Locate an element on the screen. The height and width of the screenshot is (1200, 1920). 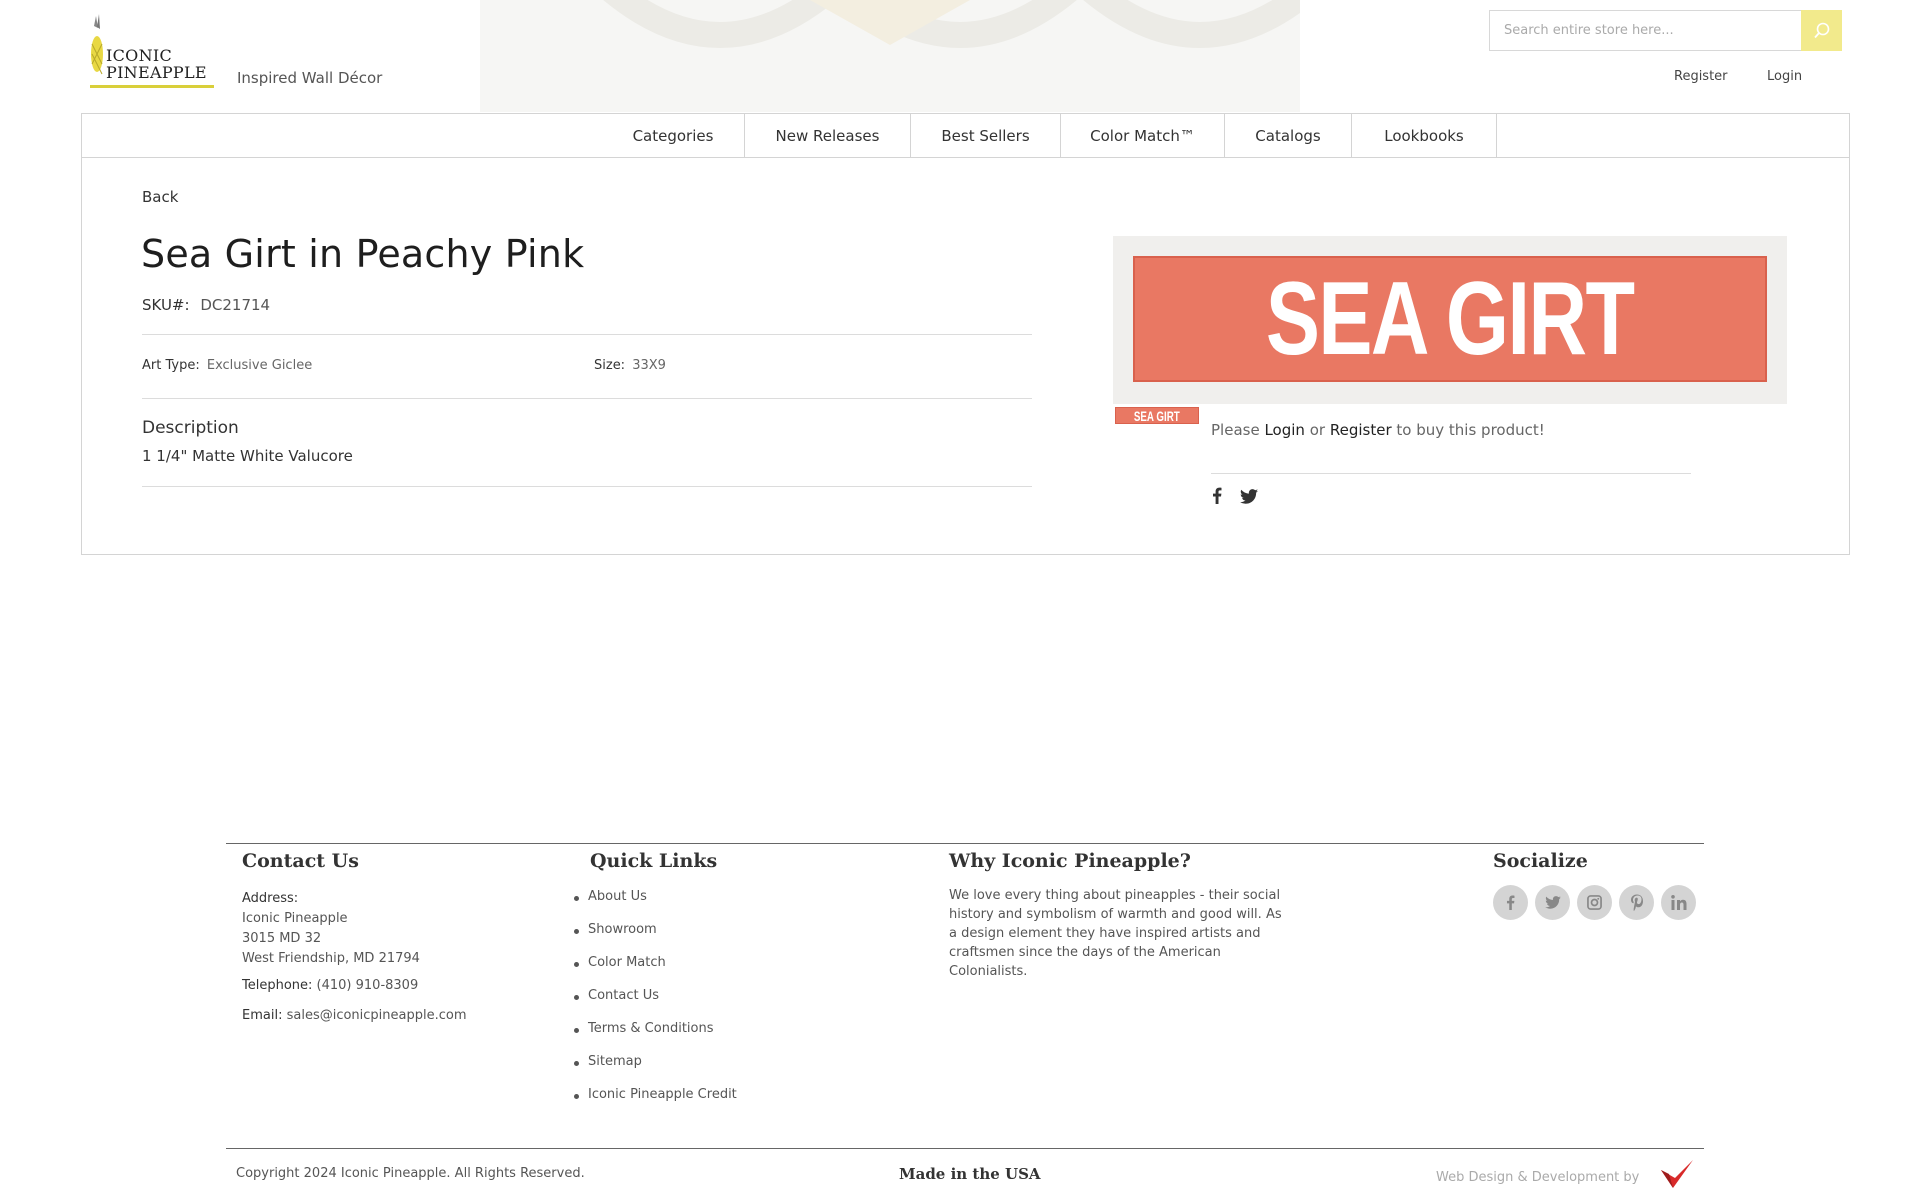
site-logo: ICONIC PINEAPPLE is located at coordinates (153, 52).